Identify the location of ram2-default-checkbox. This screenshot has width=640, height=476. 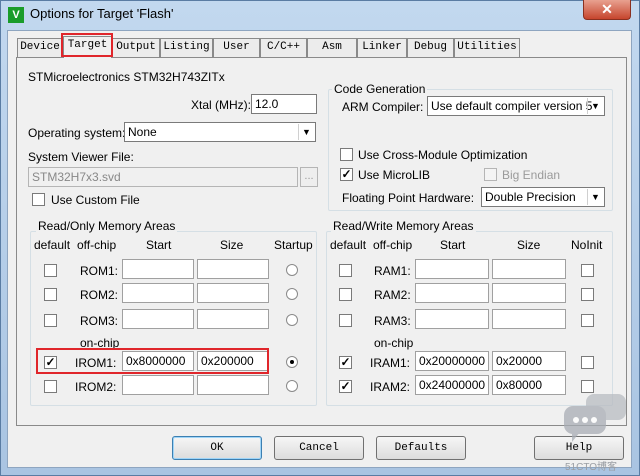
(345, 294).